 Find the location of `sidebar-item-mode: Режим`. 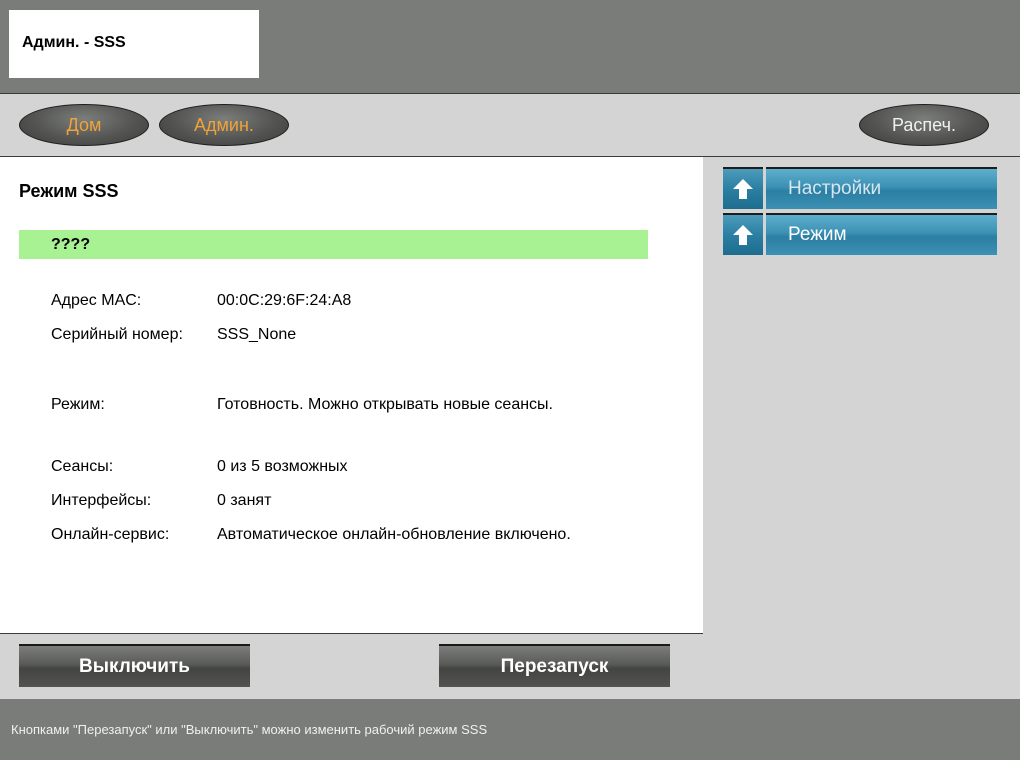

sidebar-item-mode: Режим is located at coordinates (860, 234).